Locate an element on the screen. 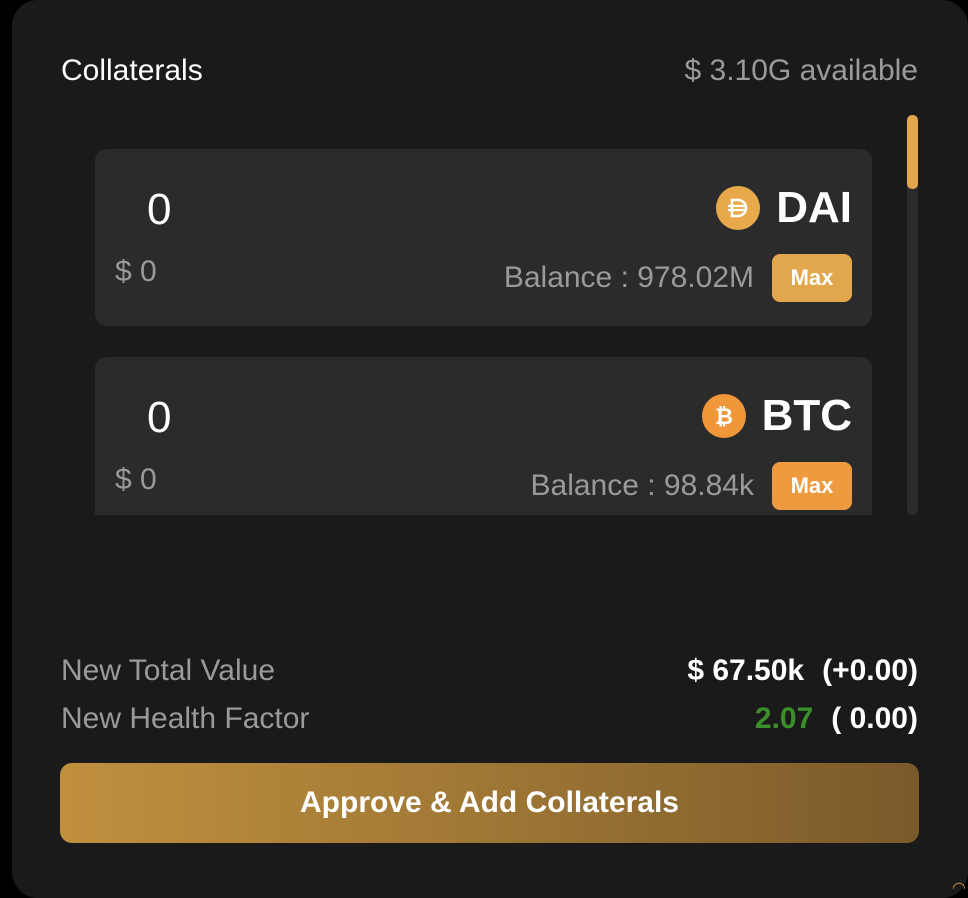  total-value-amount: $ 67.50k is located at coordinates (746, 670).